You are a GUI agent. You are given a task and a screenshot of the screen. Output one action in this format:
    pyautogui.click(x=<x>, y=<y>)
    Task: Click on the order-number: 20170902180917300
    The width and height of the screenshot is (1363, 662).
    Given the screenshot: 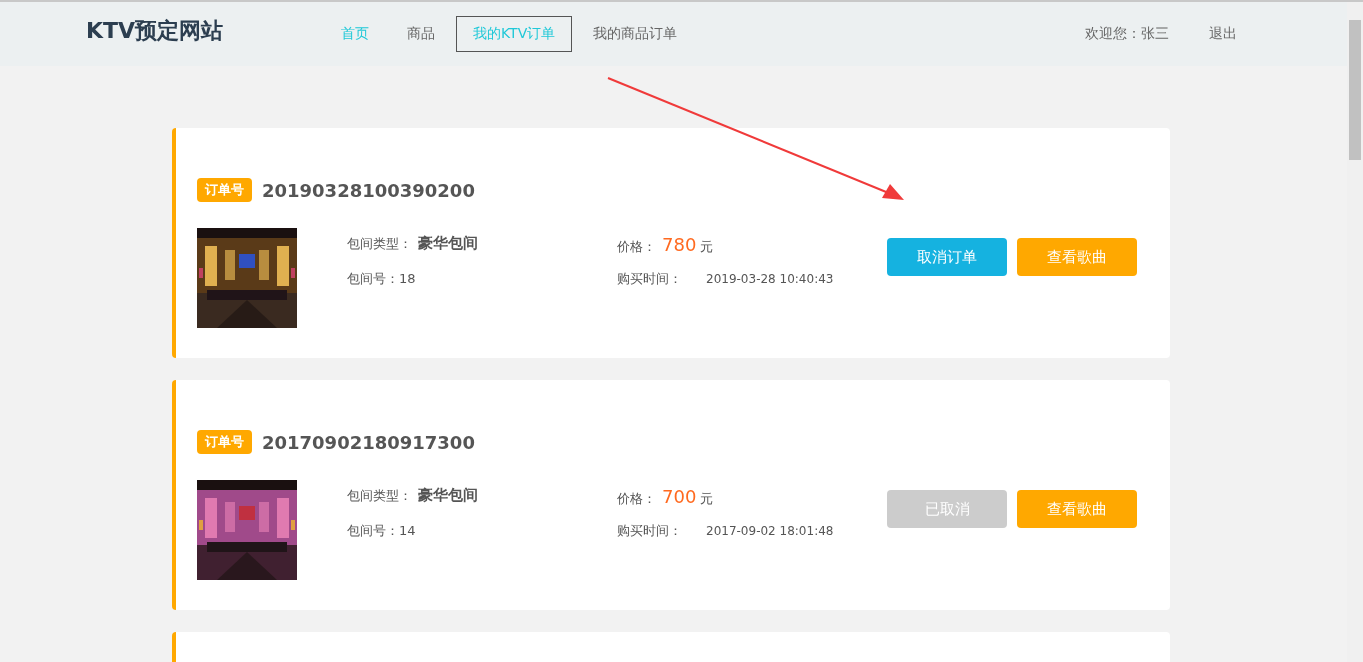 What is the action you would take?
    pyautogui.click(x=368, y=442)
    